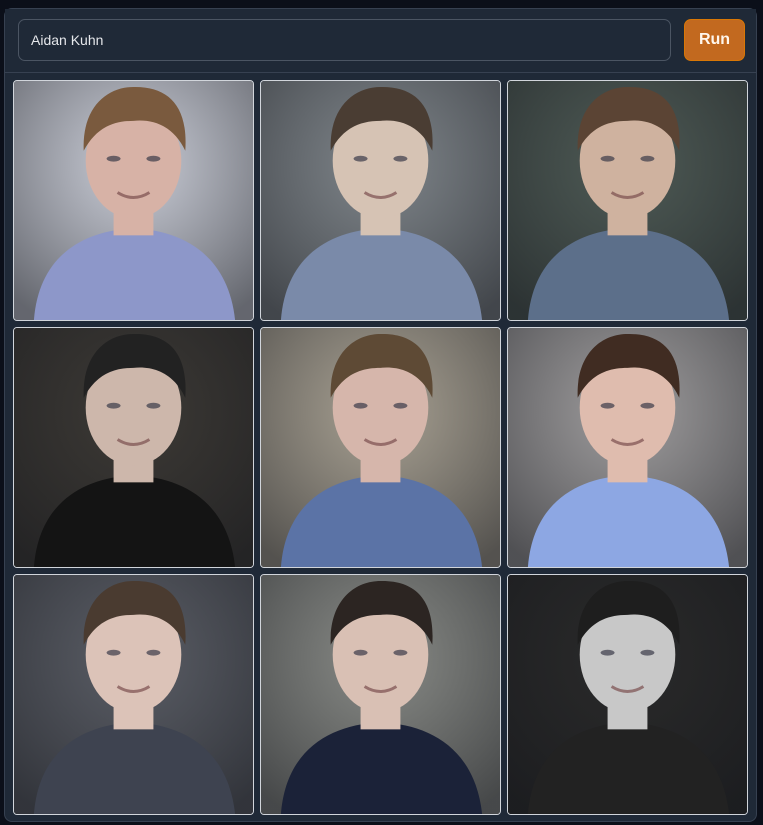 The height and width of the screenshot is (825, 763). What do you see at coordinates (714, 40) in the screenshot?
I see `run-button: Run` at bounding box center [714, 40].